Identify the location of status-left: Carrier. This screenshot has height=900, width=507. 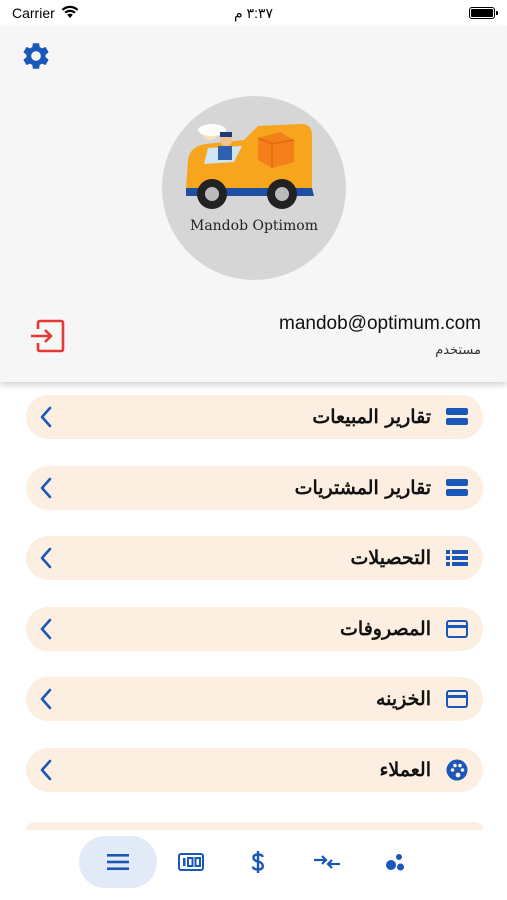
(45, 13).